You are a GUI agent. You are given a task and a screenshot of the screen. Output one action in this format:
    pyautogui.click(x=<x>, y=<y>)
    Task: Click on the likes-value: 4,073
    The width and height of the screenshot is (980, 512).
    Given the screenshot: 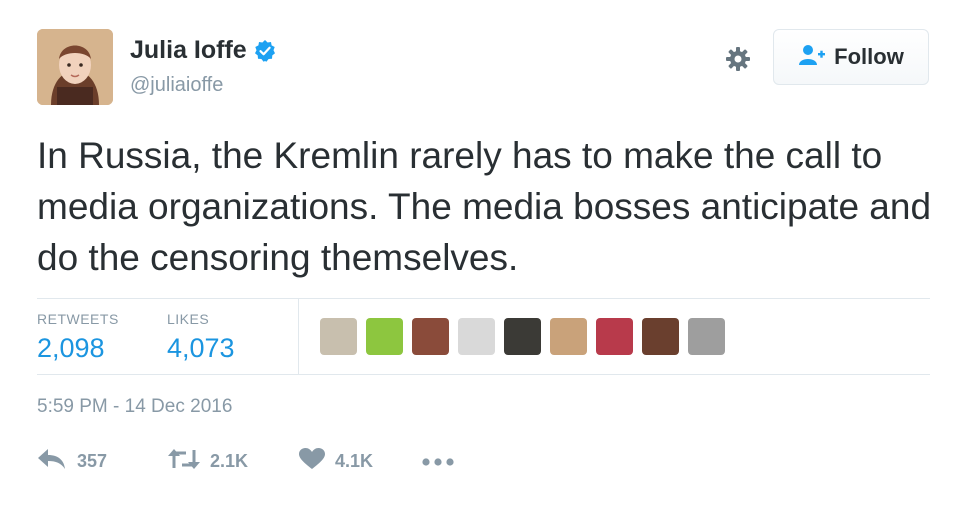 What is the action you would take?
    pyautogui.click(x=201, y=348)
    